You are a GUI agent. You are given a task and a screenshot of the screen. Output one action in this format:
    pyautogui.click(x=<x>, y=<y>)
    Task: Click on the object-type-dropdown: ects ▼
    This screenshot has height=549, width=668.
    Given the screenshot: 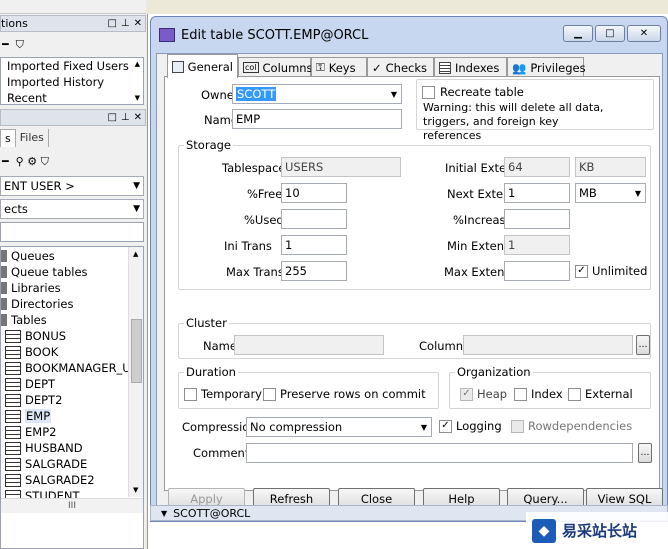 What is the action you would take?
    pyautogui.click(x=72, y=209)
    